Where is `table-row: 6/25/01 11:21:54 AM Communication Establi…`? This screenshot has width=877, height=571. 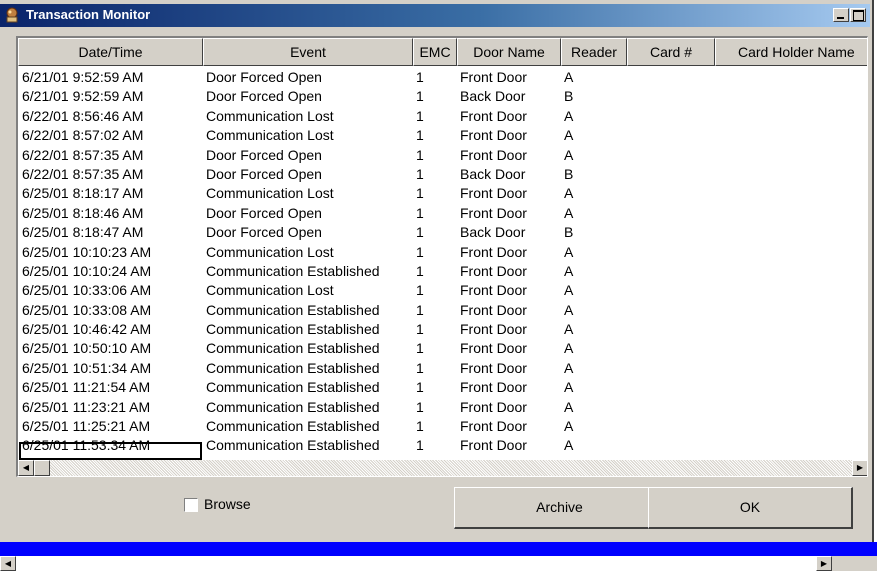
table-row: 6/25/01 11:21:54 AM Communication Establi… is located at coordinates (442, 387).